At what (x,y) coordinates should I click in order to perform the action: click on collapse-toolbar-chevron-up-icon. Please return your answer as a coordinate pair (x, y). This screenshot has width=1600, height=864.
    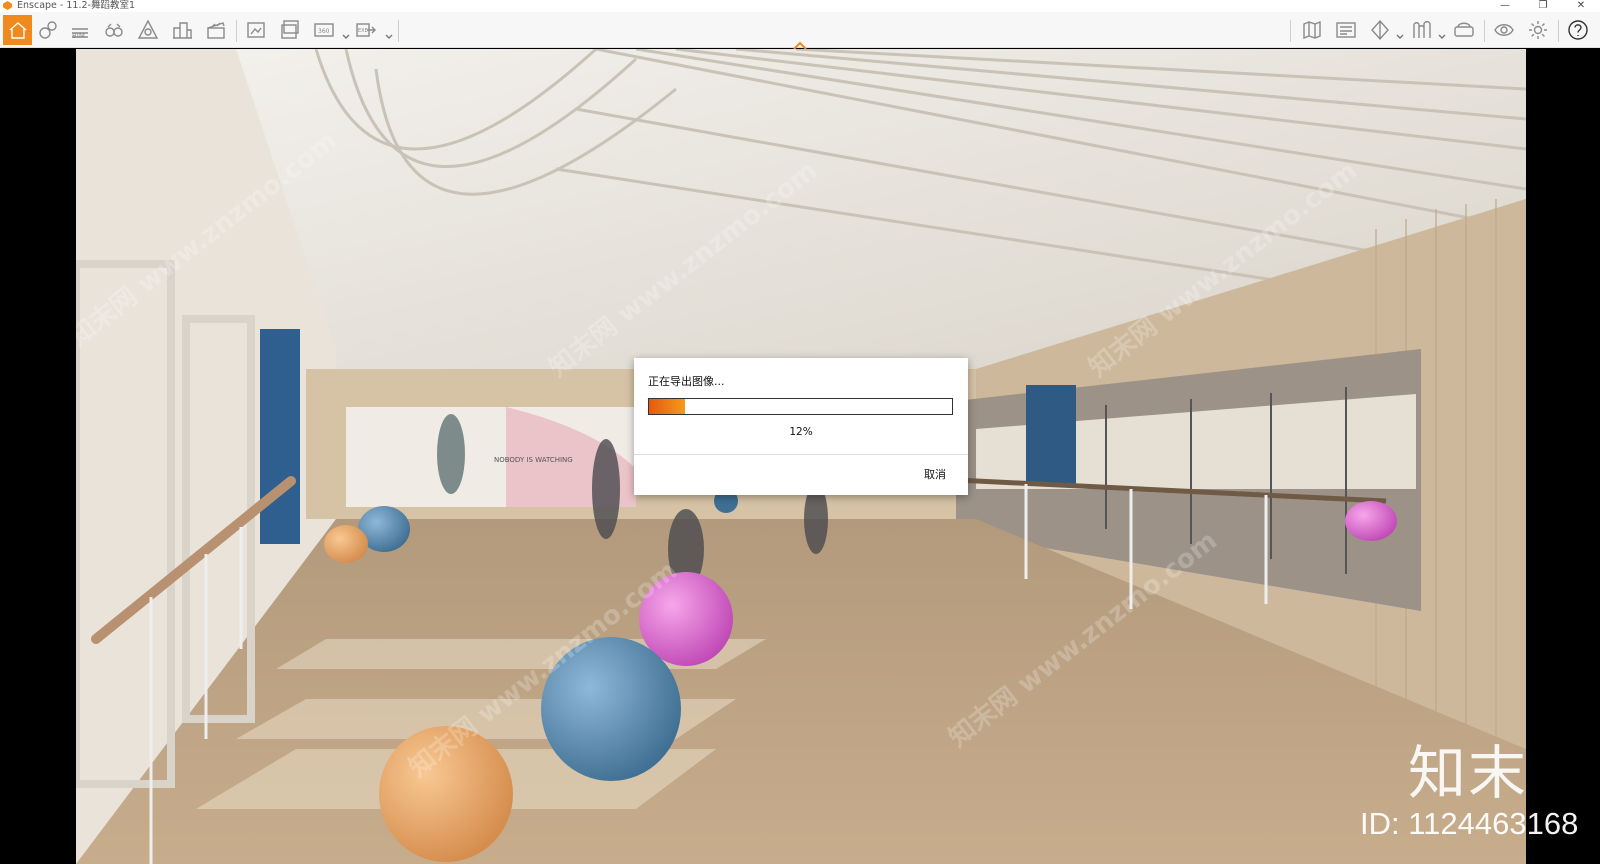
    Looking at the image, I should click on (800, 43).